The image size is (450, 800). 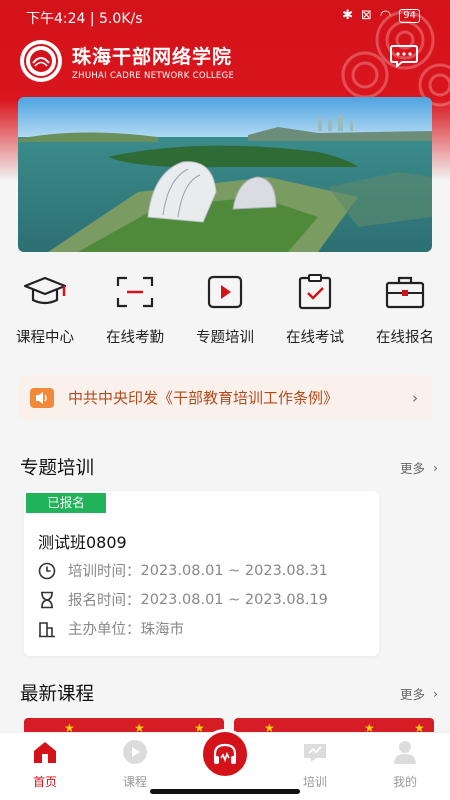 What do you see at coordinates (153, 75) in the screenshot?
I see `college-name-english: ZHUHAI CADRE NETWORK COLLEGE` at bounding box center [153, 75].